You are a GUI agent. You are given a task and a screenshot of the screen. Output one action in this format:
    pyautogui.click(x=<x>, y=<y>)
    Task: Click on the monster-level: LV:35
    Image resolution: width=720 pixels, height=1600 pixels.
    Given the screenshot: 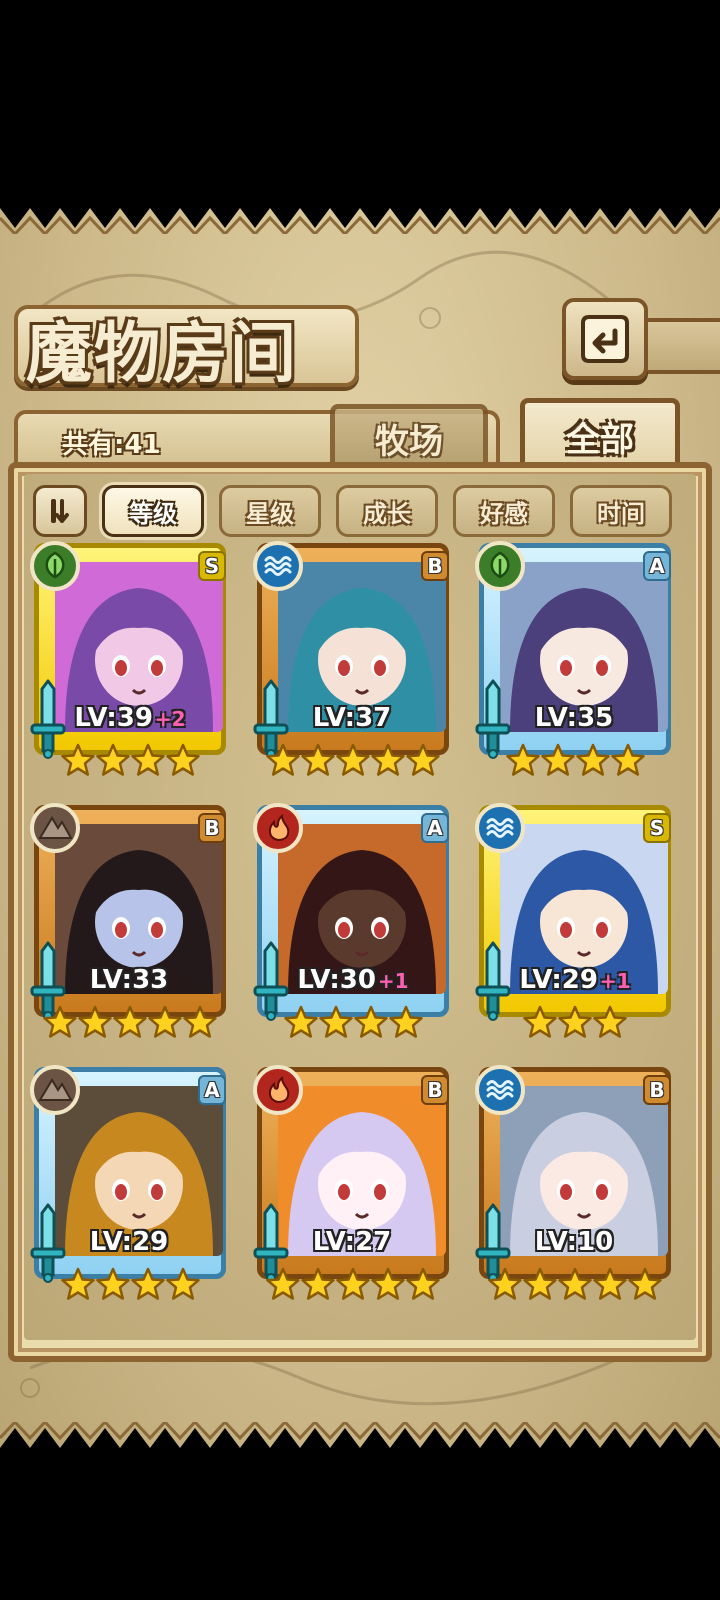 What is the action you would take?
    pyautogui.click(x=575, y=718)
    